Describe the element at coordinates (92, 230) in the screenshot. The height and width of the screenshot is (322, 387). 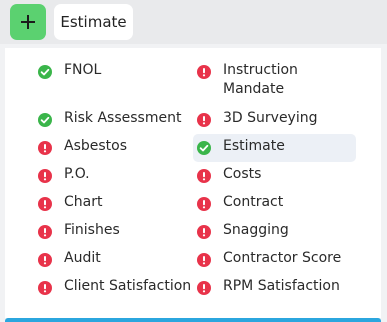
I see `stage-label: Finishes` at that location.